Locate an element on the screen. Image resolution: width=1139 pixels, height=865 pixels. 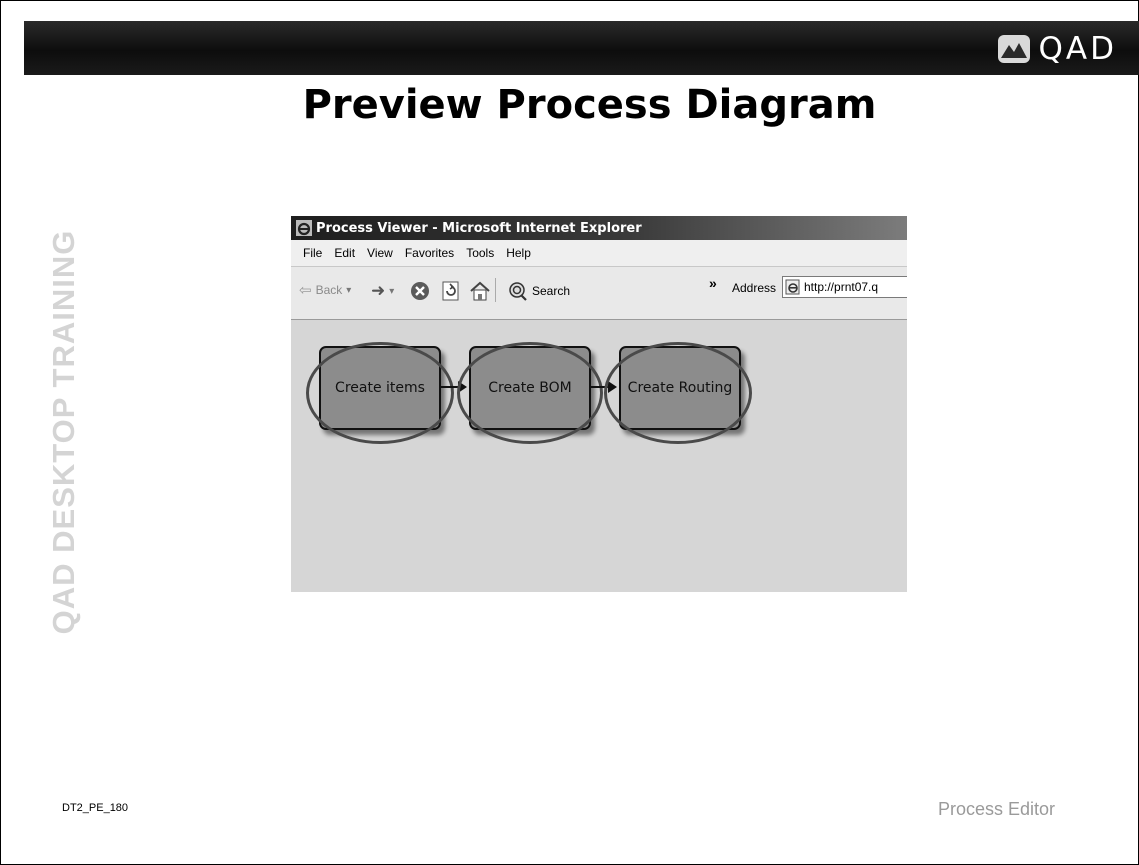
toolbar-overflow-chevron: » is located at coordinates (713, 283).